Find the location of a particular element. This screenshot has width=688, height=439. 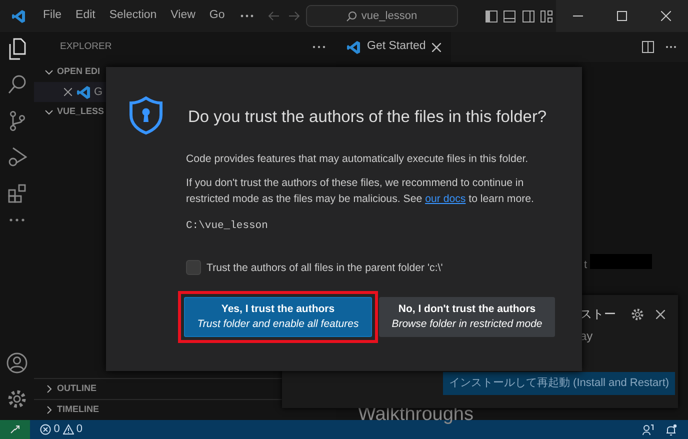

dialog-warning: If you don't trust the authors of these files, we recommend to continue in restricted mode as the files may be malicious. See our docs to learn more. is located at coordinates (361, 191).